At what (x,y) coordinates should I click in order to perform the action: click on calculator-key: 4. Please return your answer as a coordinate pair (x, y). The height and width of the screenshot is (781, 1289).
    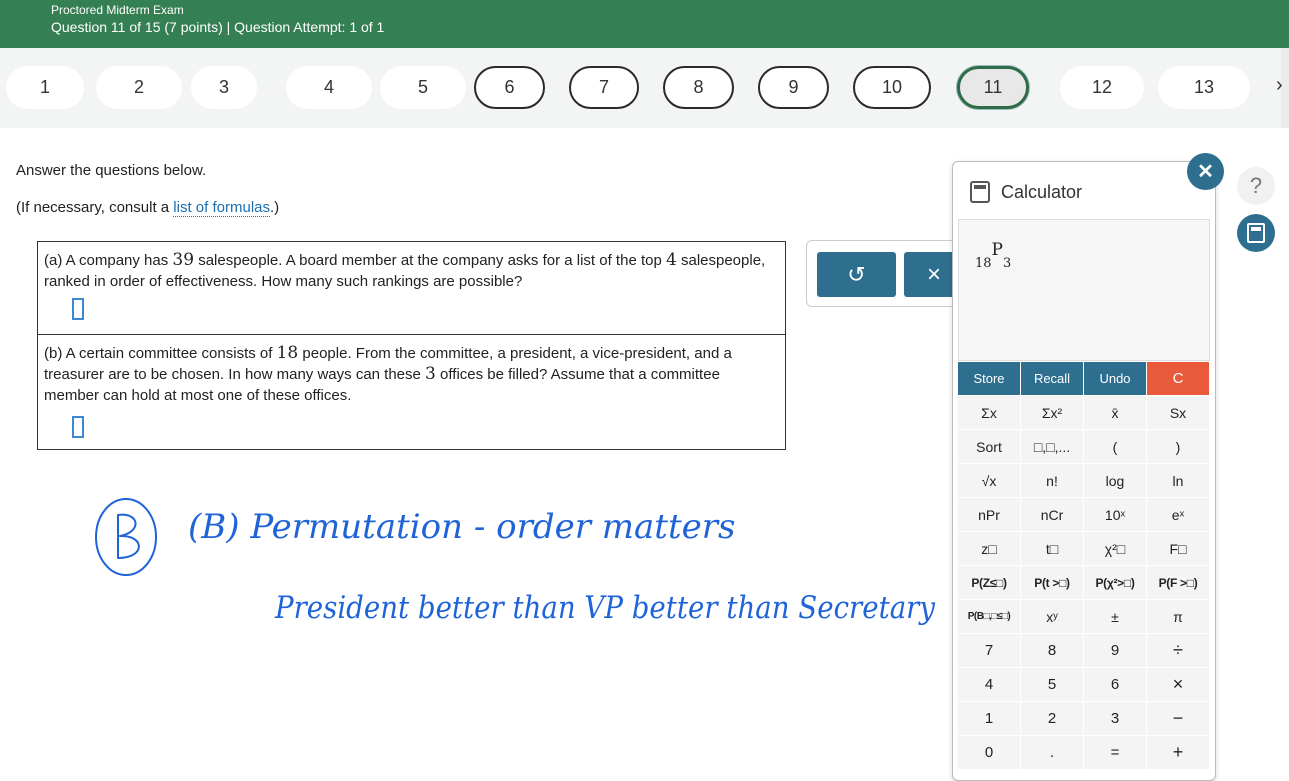
    Looking at the image, I should click on (989, 685).